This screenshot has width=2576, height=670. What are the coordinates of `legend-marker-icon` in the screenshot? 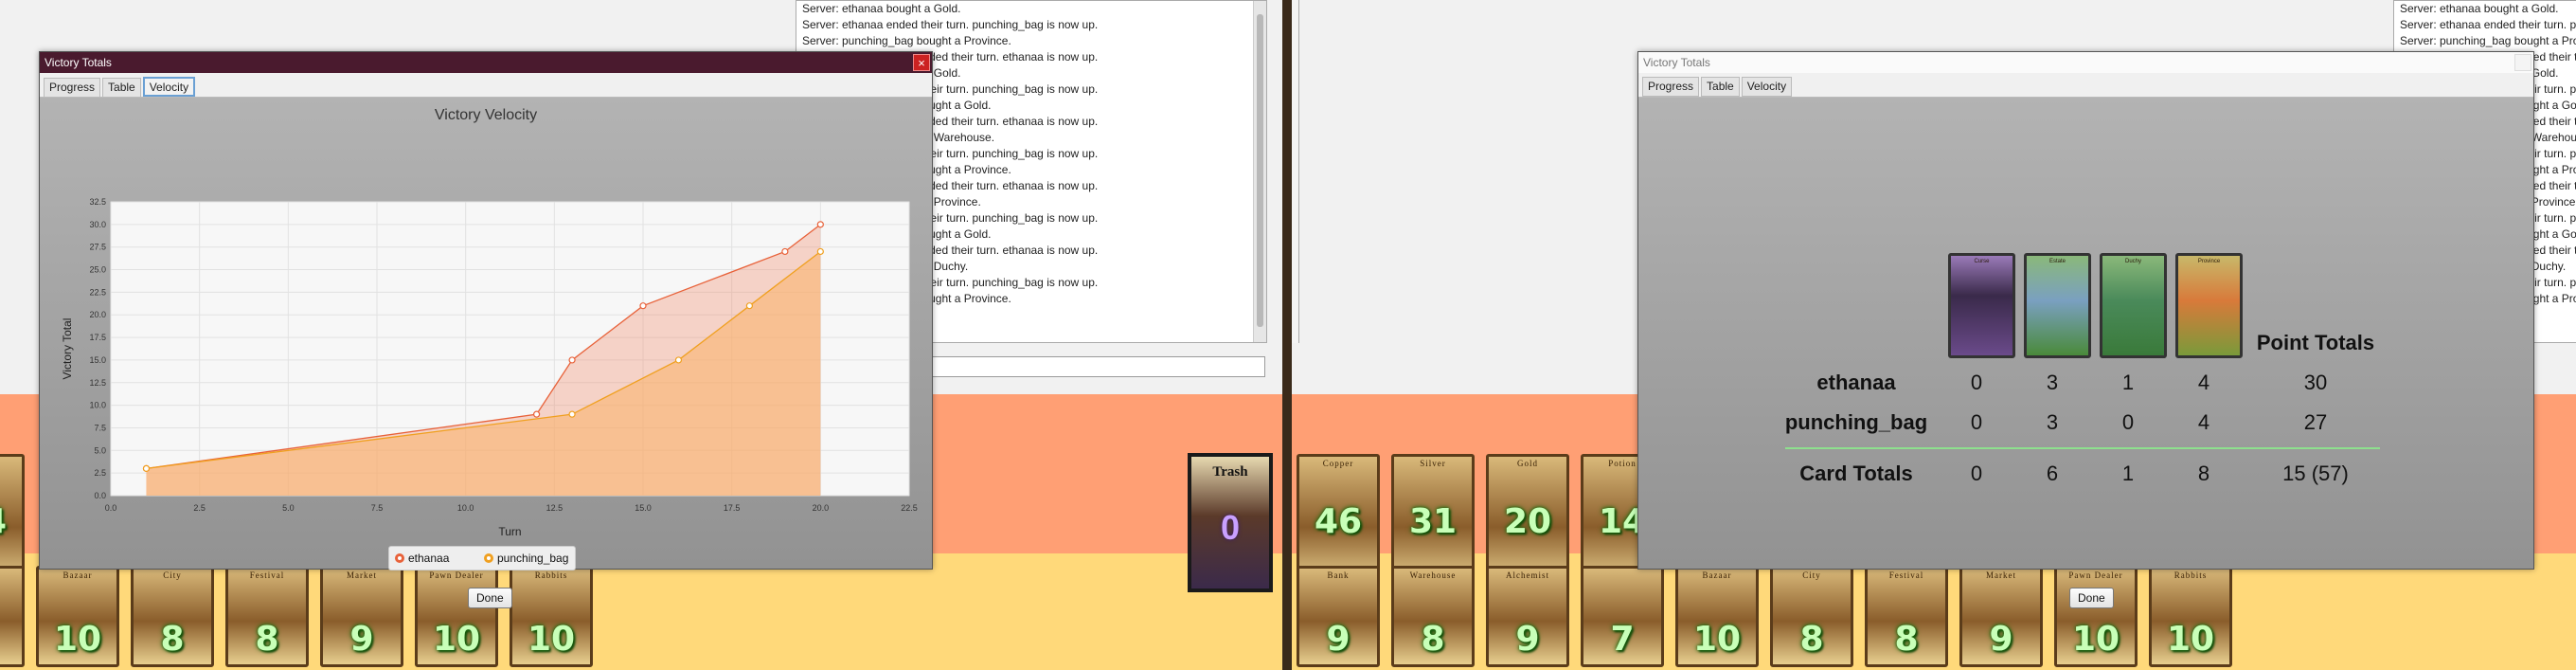 It's located at (488, 558).